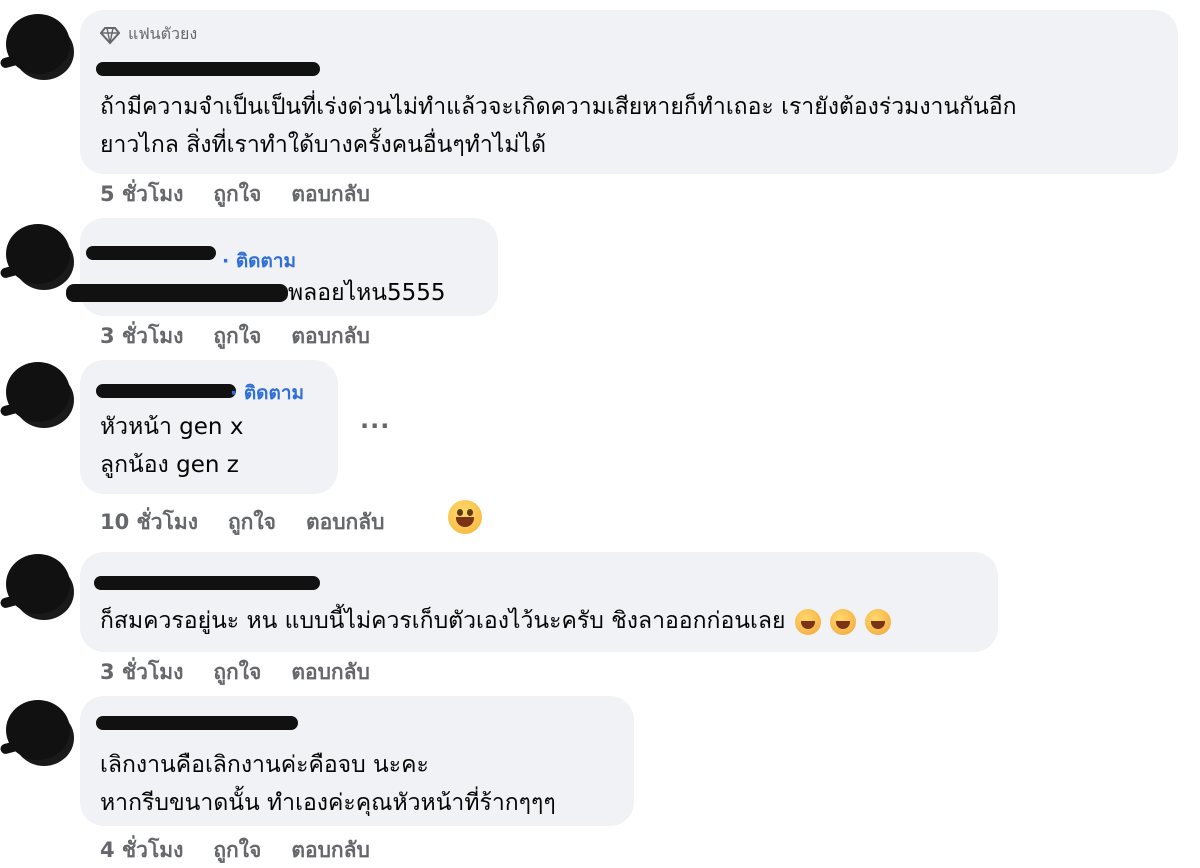 This screenshot has height=868, width=1200. I want to click on top-fan-badge: แฟนตัวยง, so click(148, 34).